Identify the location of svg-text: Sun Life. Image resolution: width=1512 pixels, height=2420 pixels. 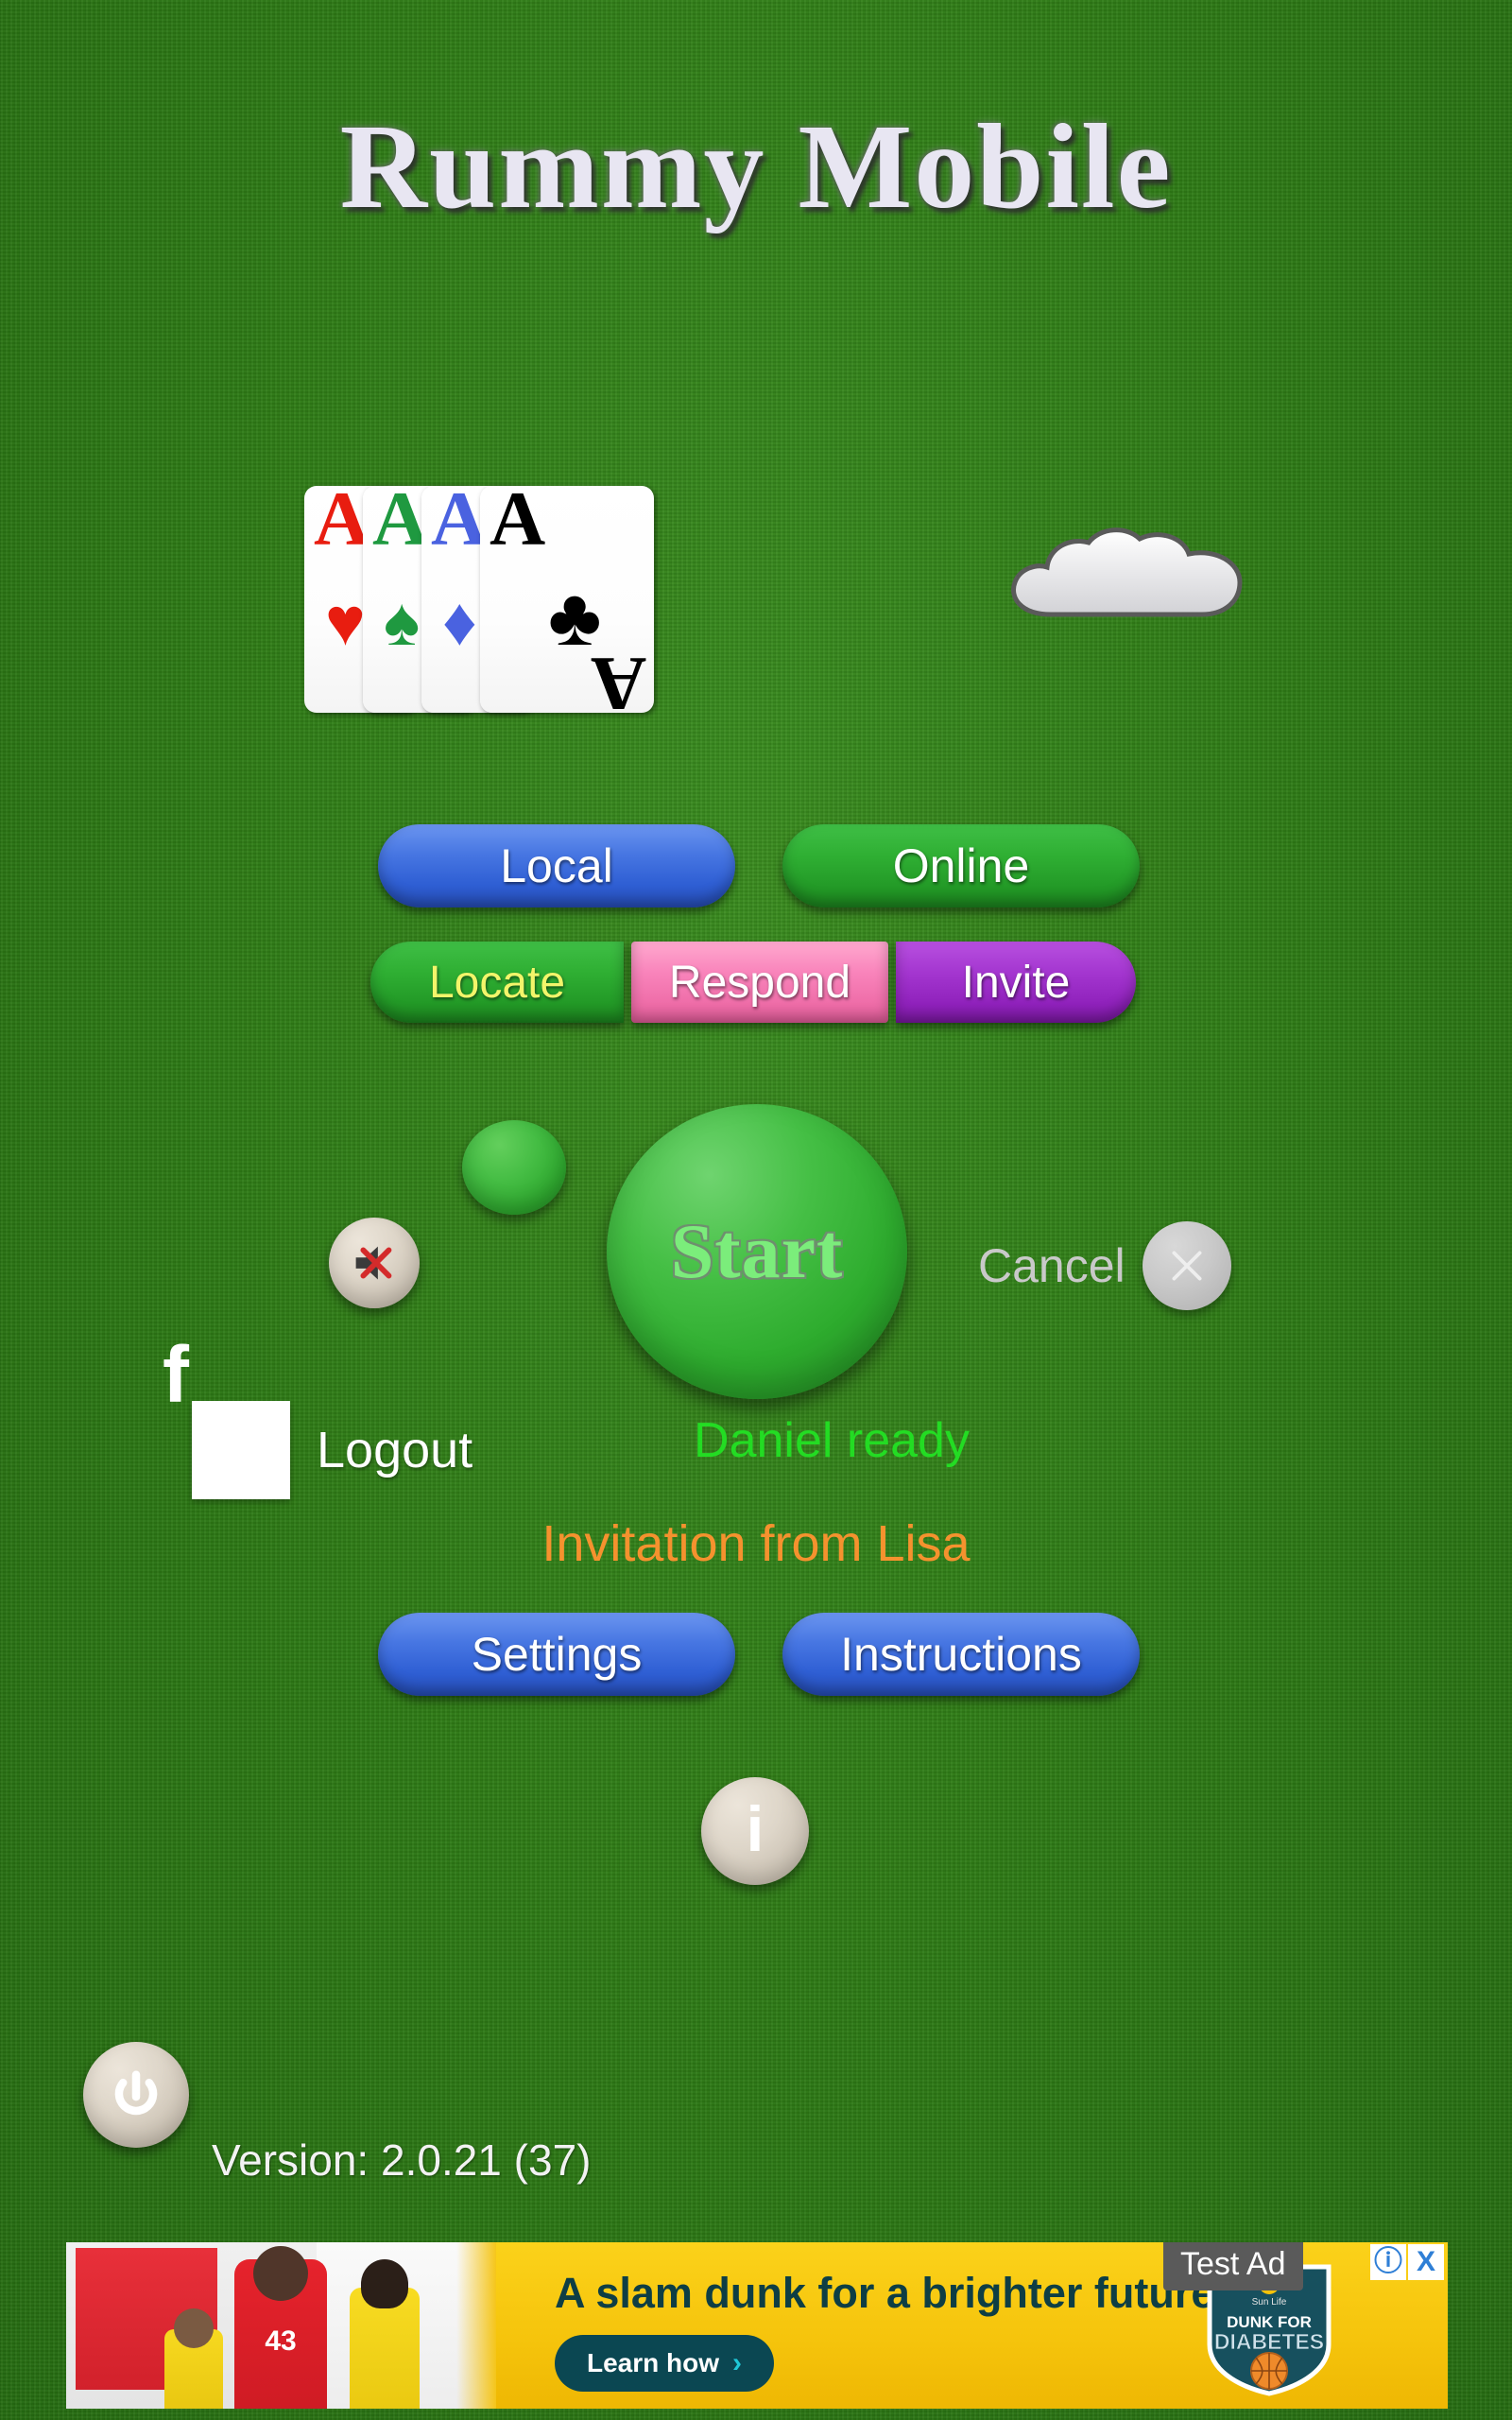
(1269, 2302).